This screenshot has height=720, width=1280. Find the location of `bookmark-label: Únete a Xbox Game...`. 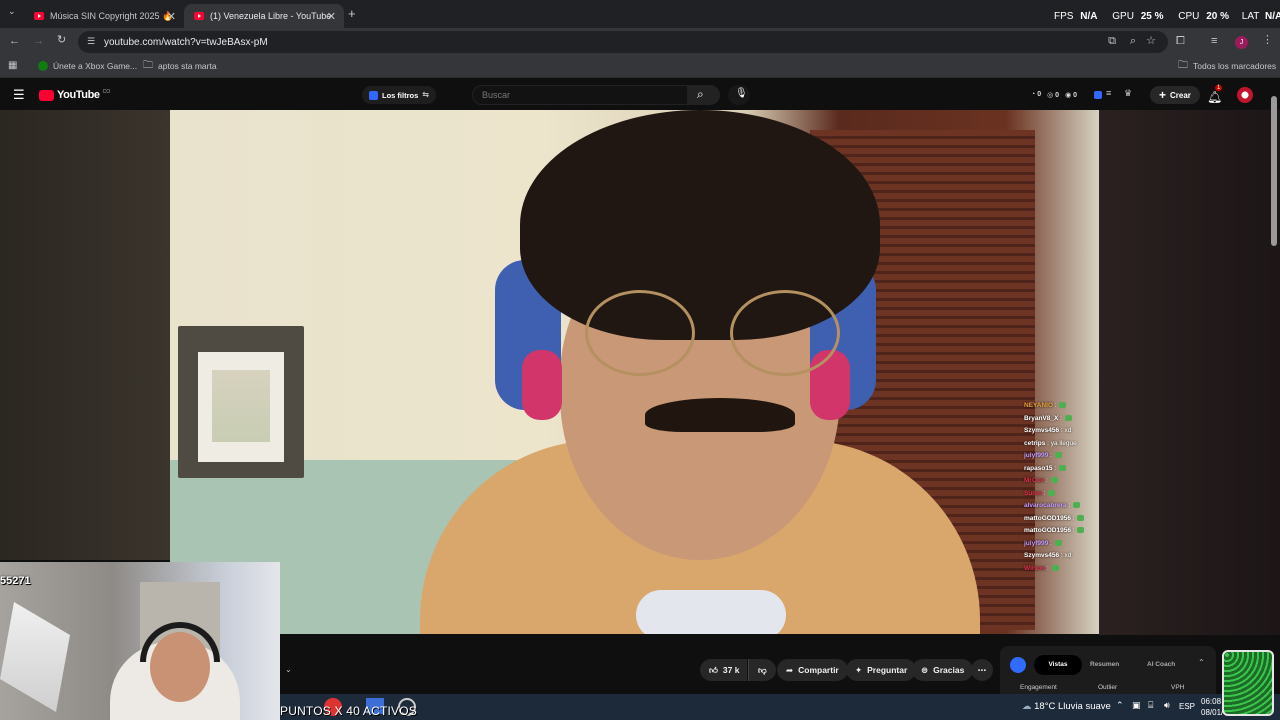

bookmark-label: Únete a Xbox Game... is located at coordinates (95, 66).